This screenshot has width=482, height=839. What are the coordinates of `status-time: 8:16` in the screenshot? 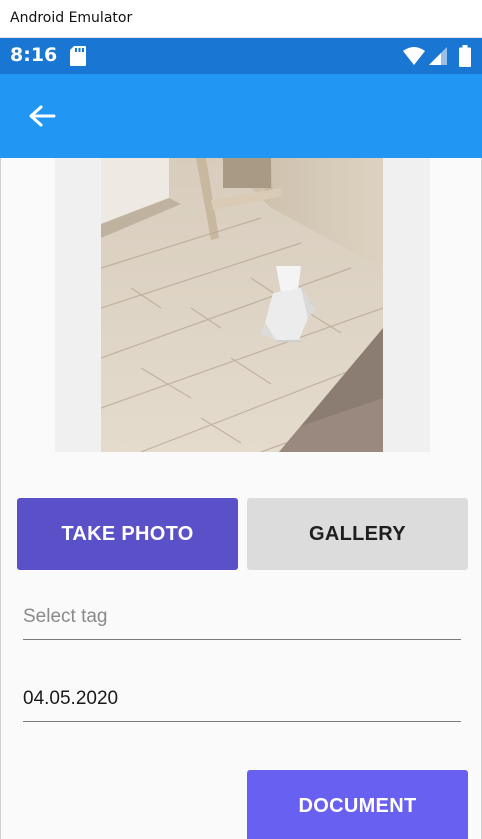 It's located at (34, 55).